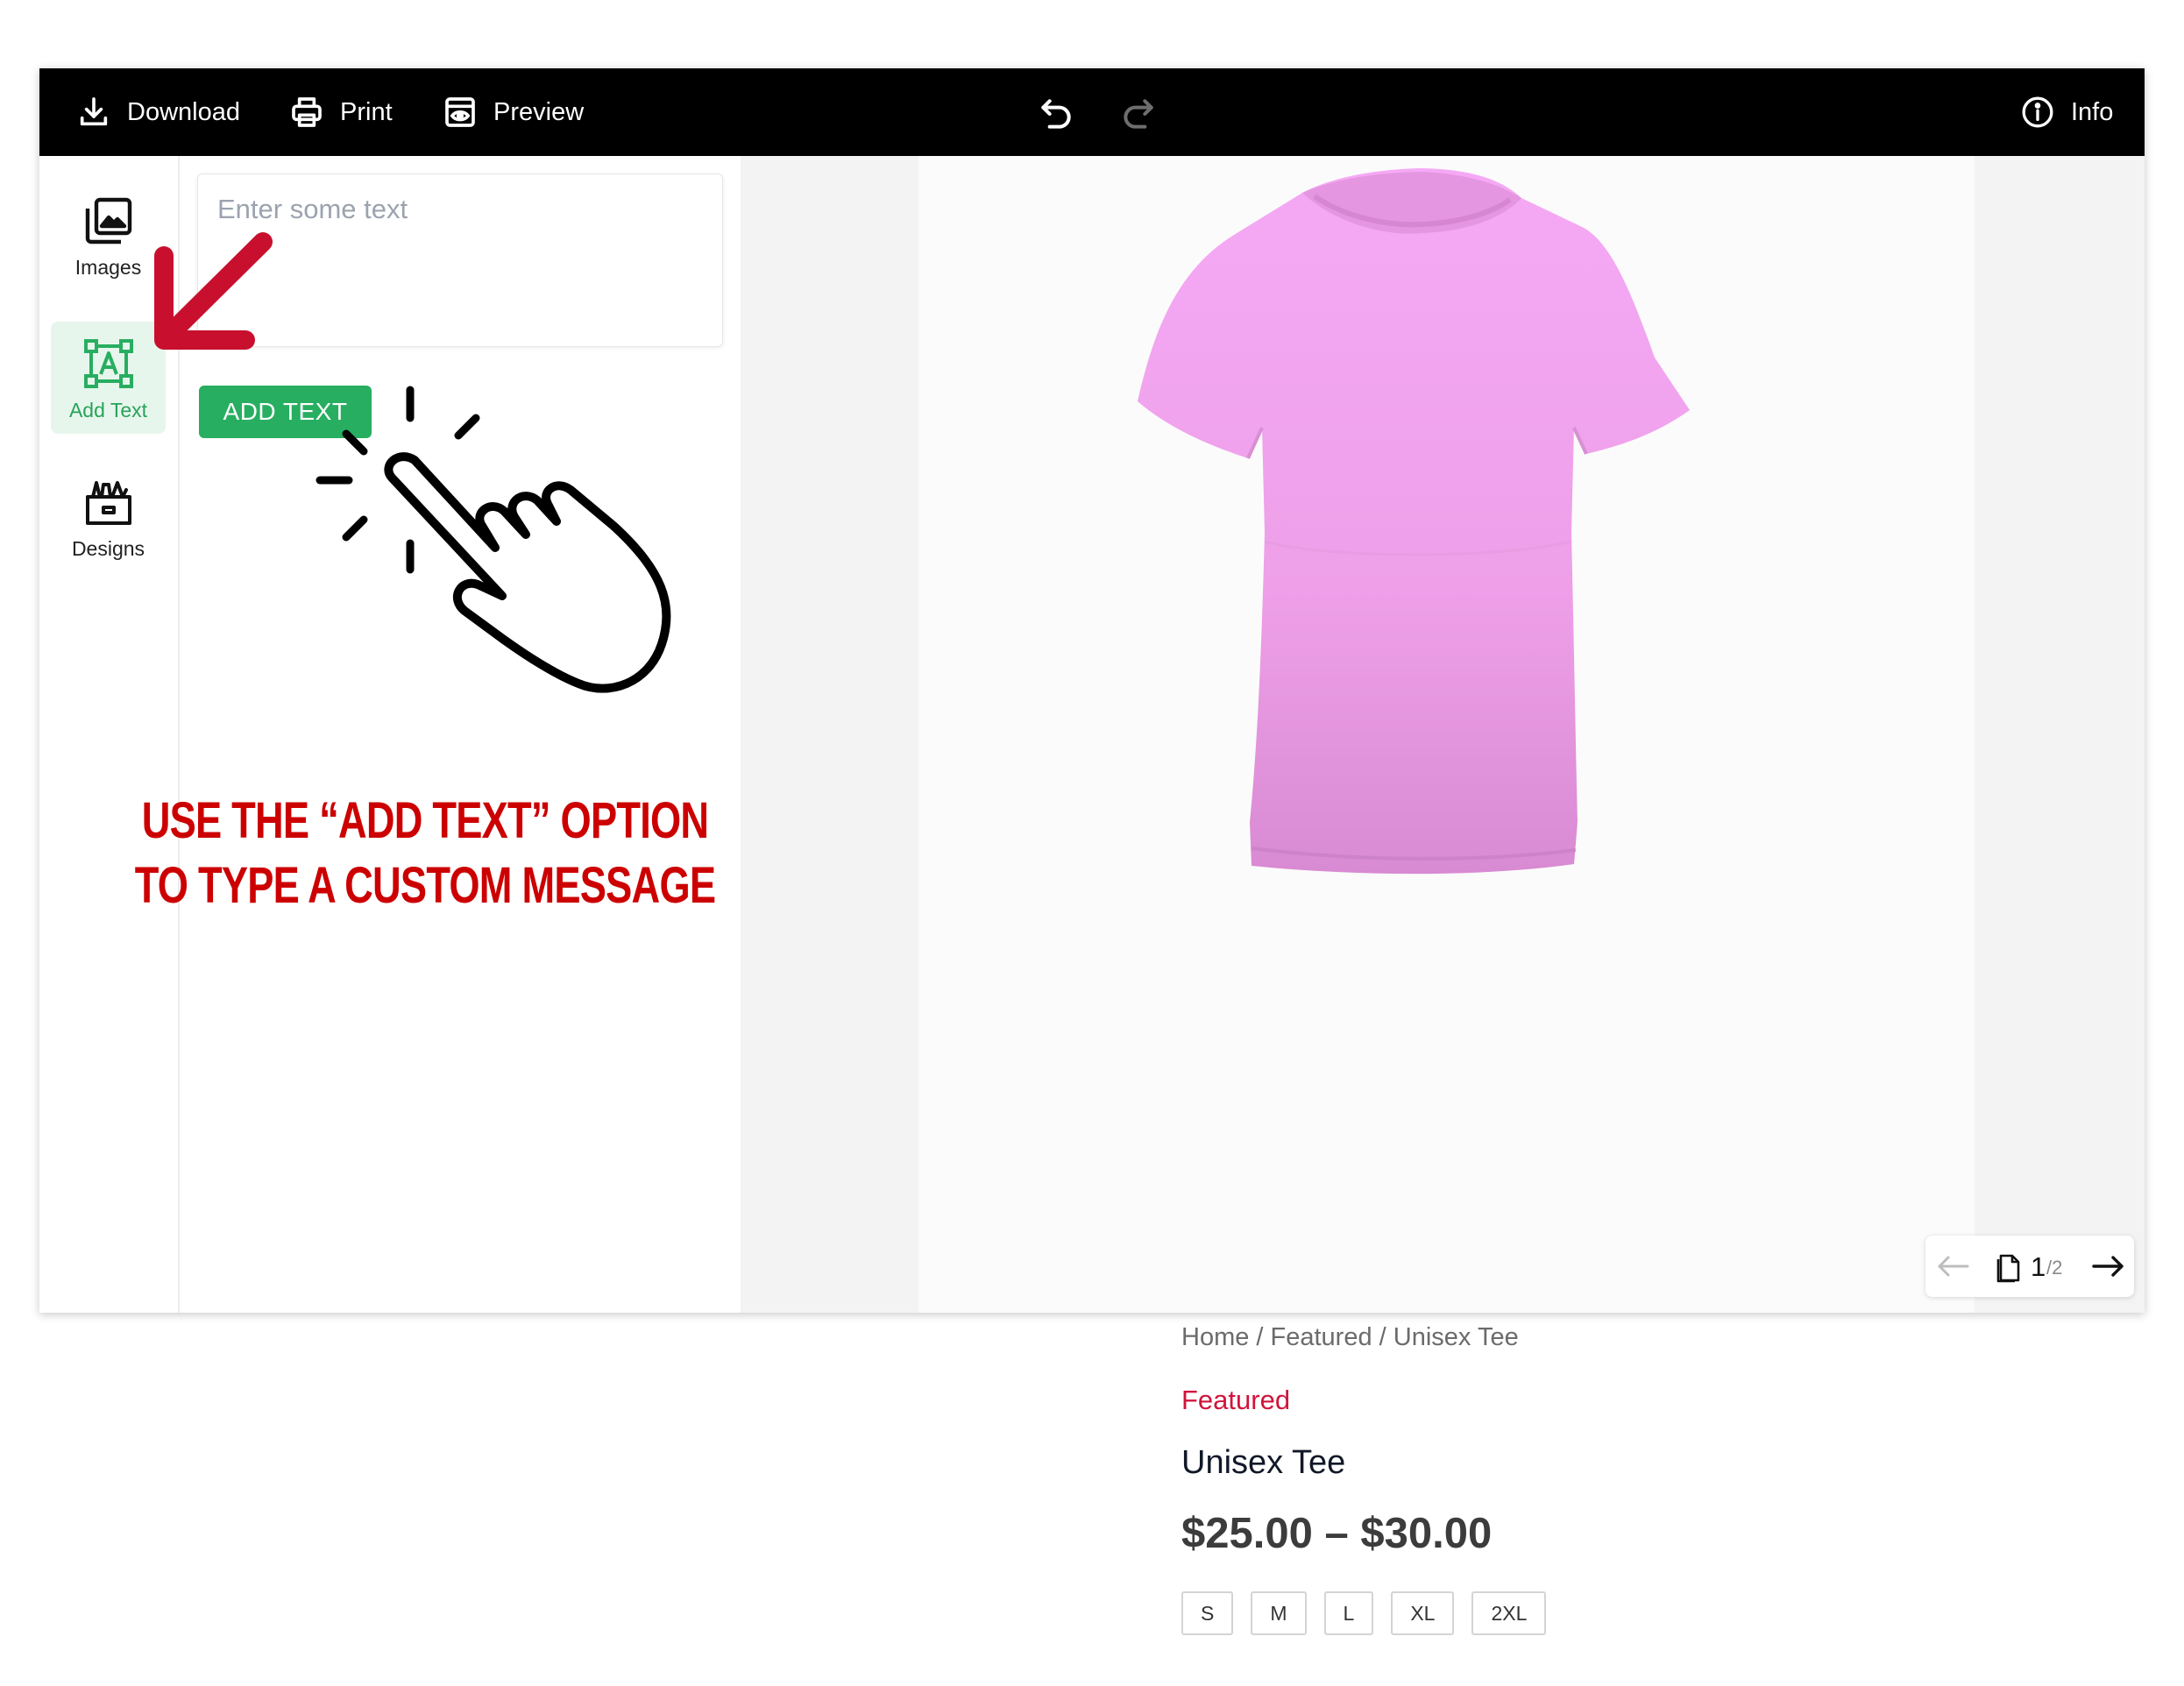 The image size is (2184, 1686). What do you see at coordinates (1092, 112) in the screenshot?
I see `toolbar: Download Print Preview Info` at bounding box center [1092, 112].